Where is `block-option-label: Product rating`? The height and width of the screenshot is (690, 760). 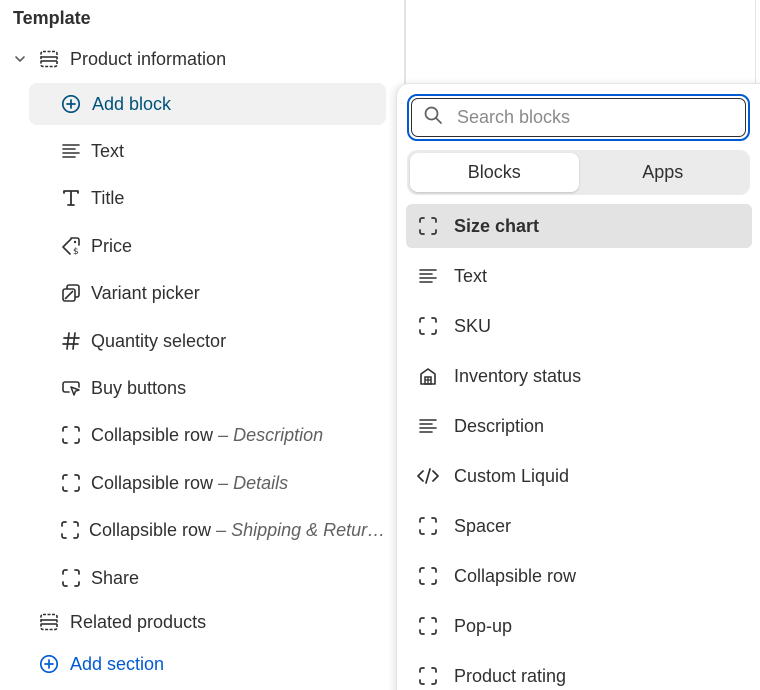 block-option-label: Product rating is located at coordinates (510, 675).